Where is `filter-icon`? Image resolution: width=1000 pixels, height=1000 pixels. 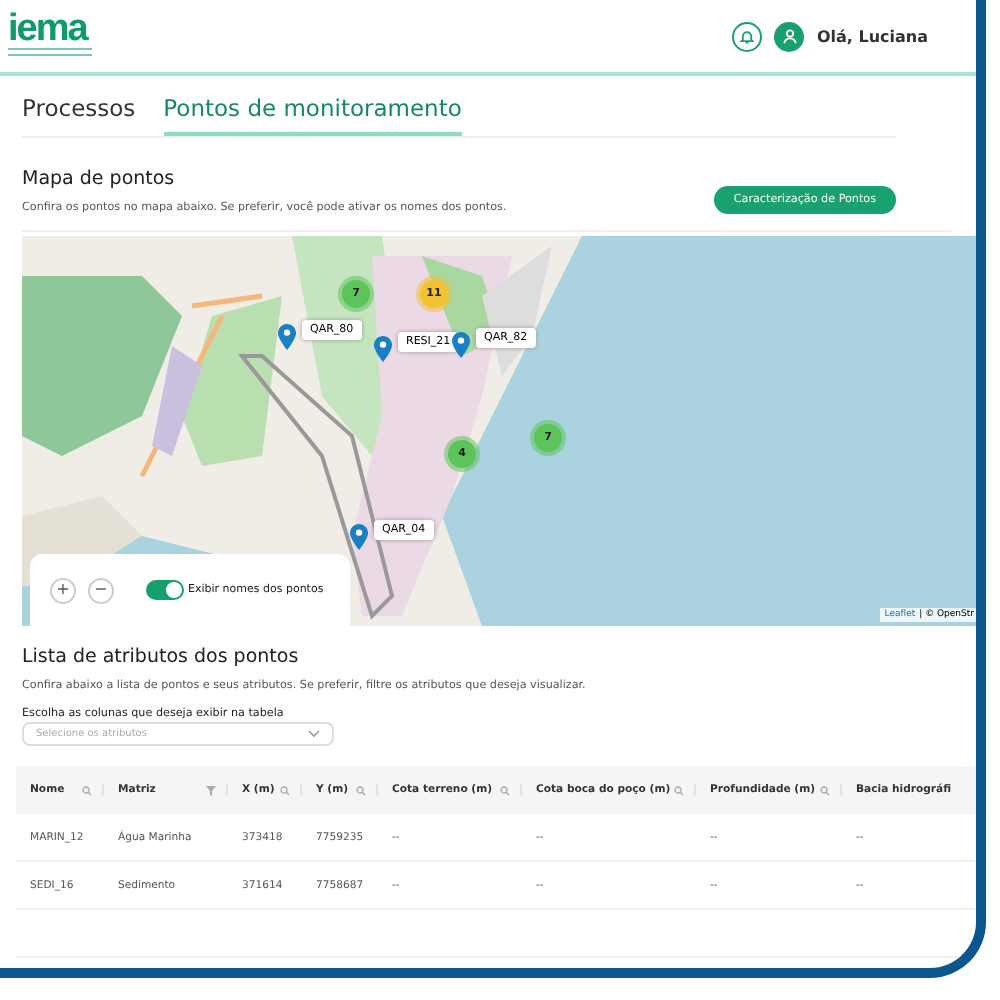
filter-icon is located at coordinates (211, 790).